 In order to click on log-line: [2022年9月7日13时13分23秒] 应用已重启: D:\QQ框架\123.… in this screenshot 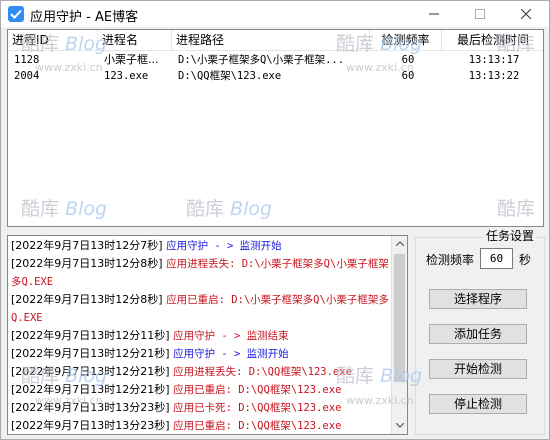, I will do `click(204, 425)`.